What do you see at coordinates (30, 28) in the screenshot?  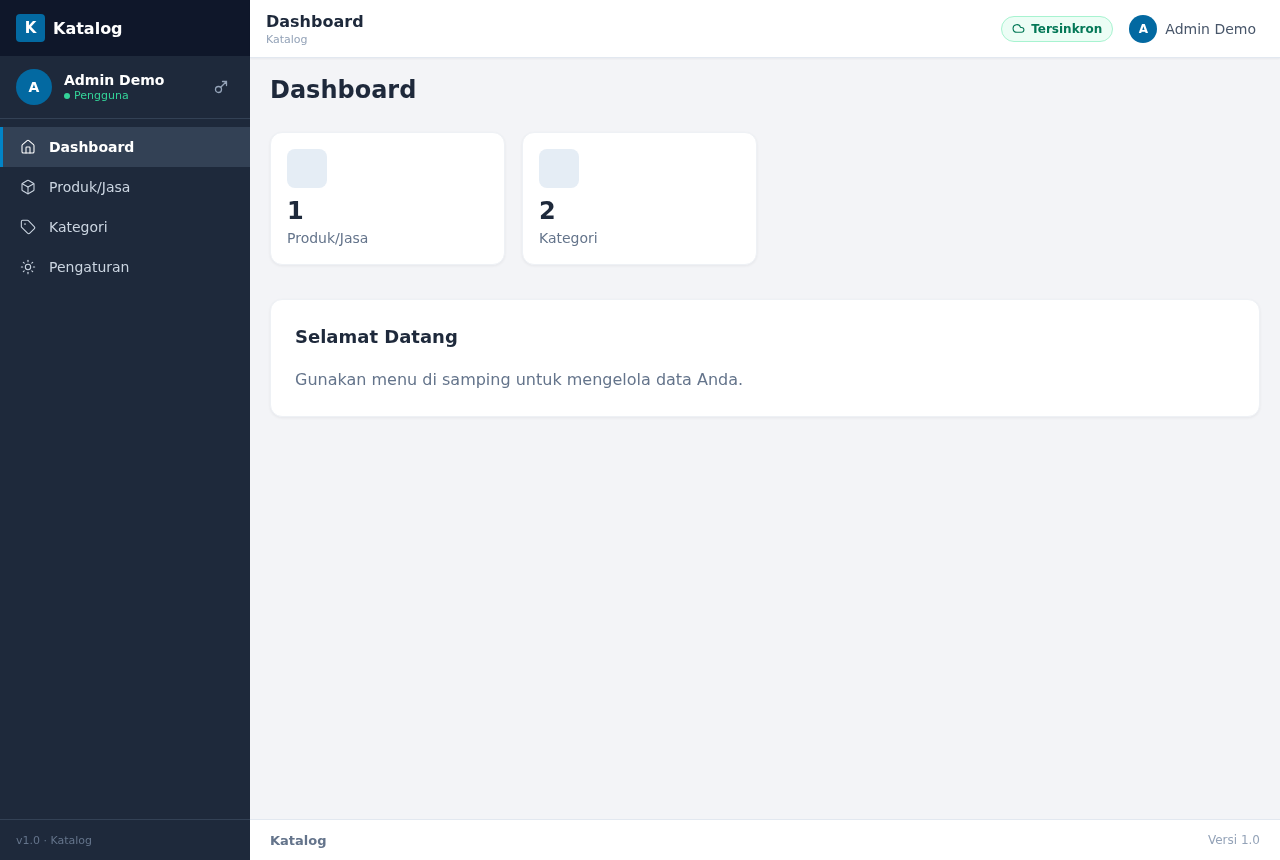 I see `logo-tile: K` at bounding box center [30, 28].